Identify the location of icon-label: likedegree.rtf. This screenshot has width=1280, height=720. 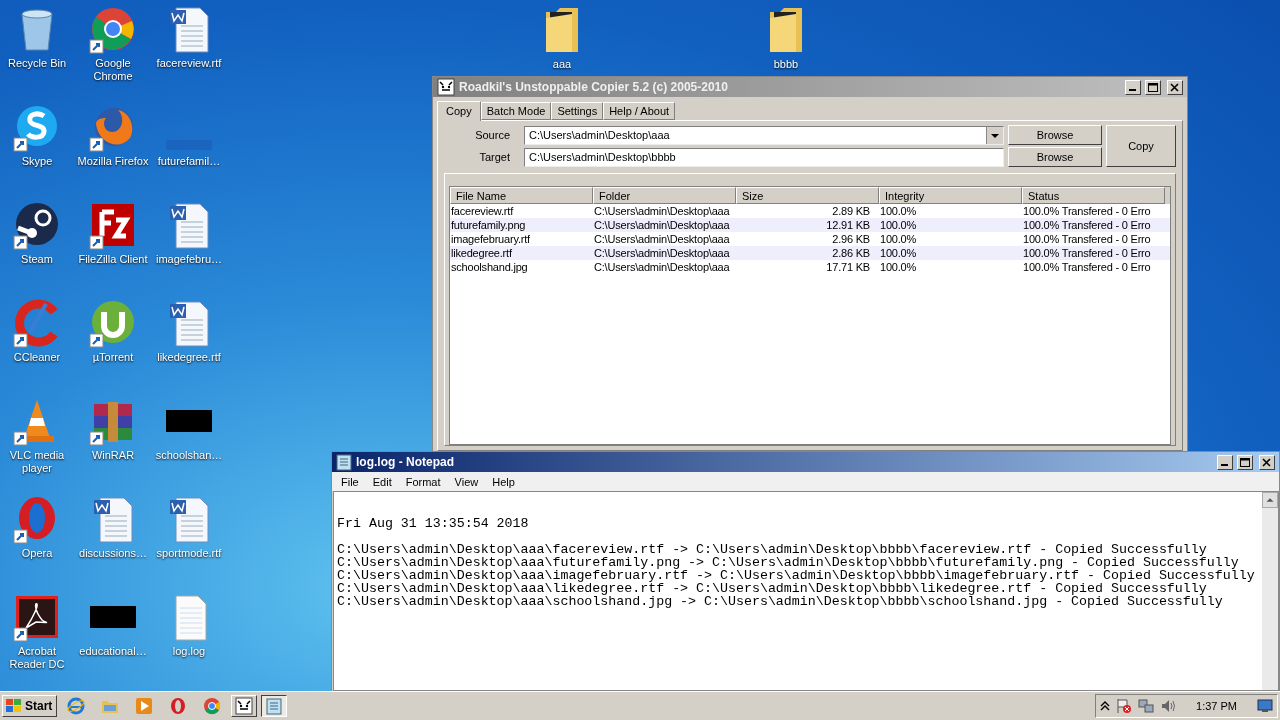
(189, 357).